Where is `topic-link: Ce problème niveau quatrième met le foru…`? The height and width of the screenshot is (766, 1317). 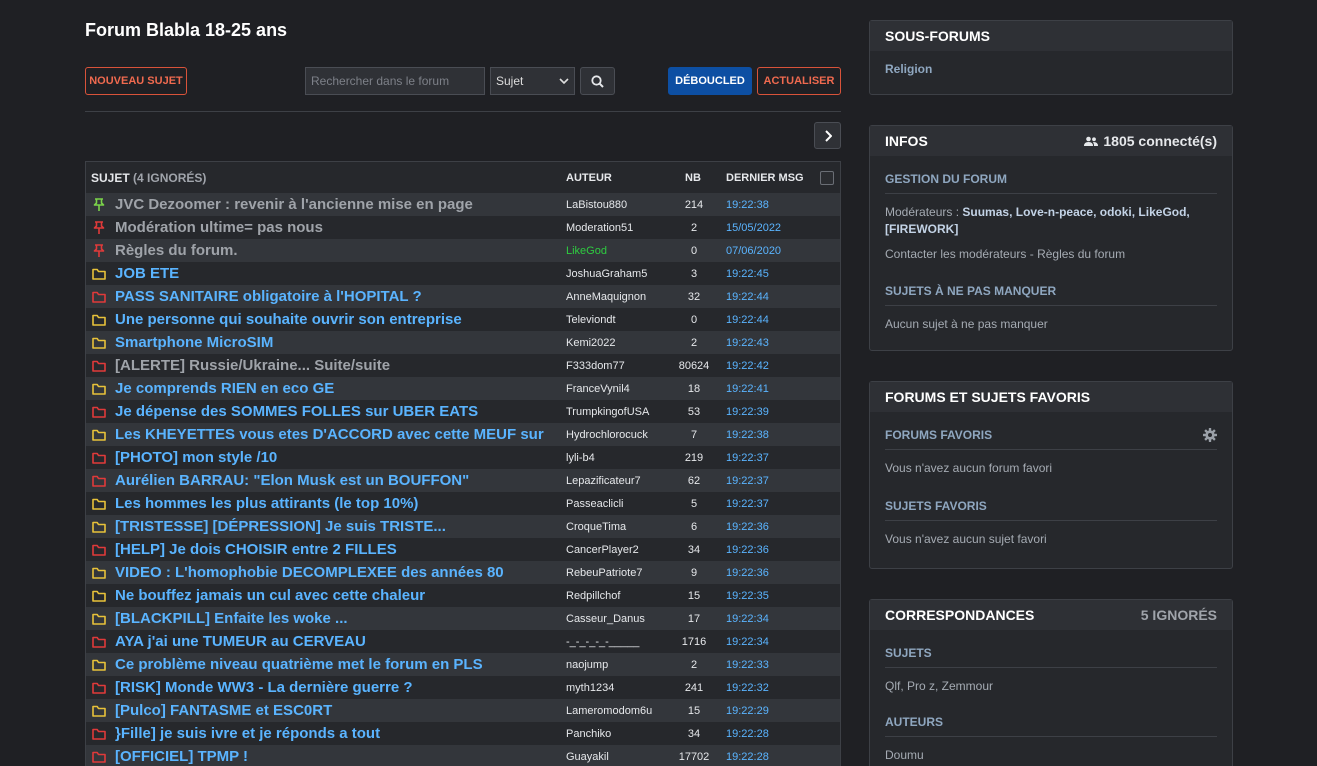 topic-link: Ce problème niveau quatrième met le foru… is located at coordinates (331, 664).